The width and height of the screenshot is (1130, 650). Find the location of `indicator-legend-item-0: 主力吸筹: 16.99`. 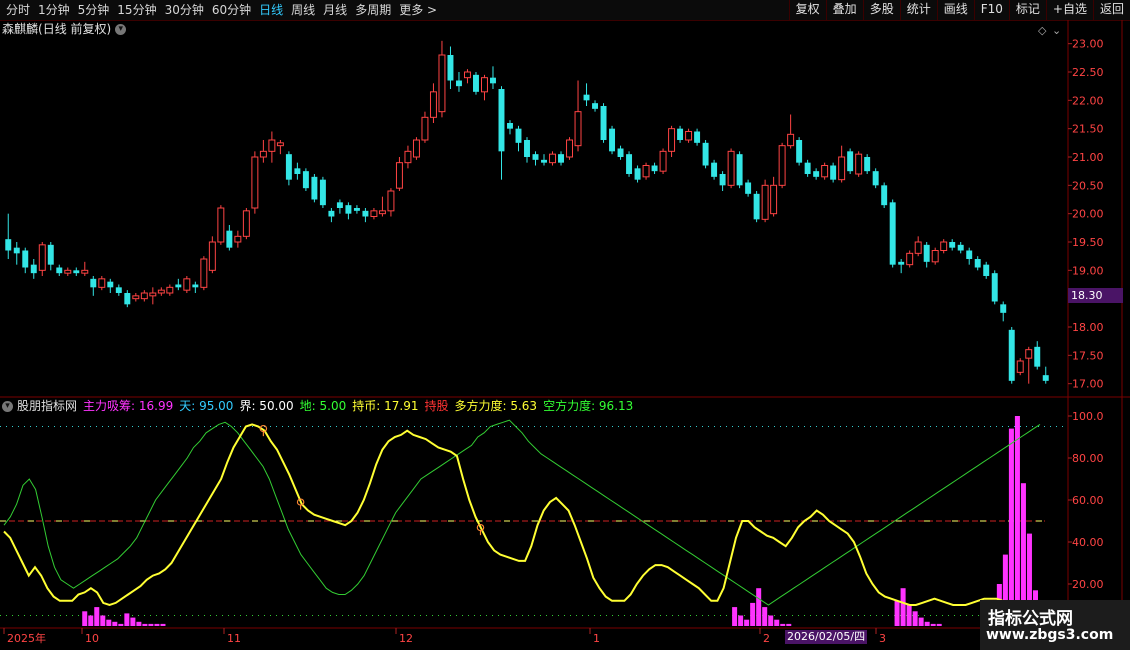

indicator-legend-item-0: 主力吸筹: 16.99 is located at coordinates (128, 406).